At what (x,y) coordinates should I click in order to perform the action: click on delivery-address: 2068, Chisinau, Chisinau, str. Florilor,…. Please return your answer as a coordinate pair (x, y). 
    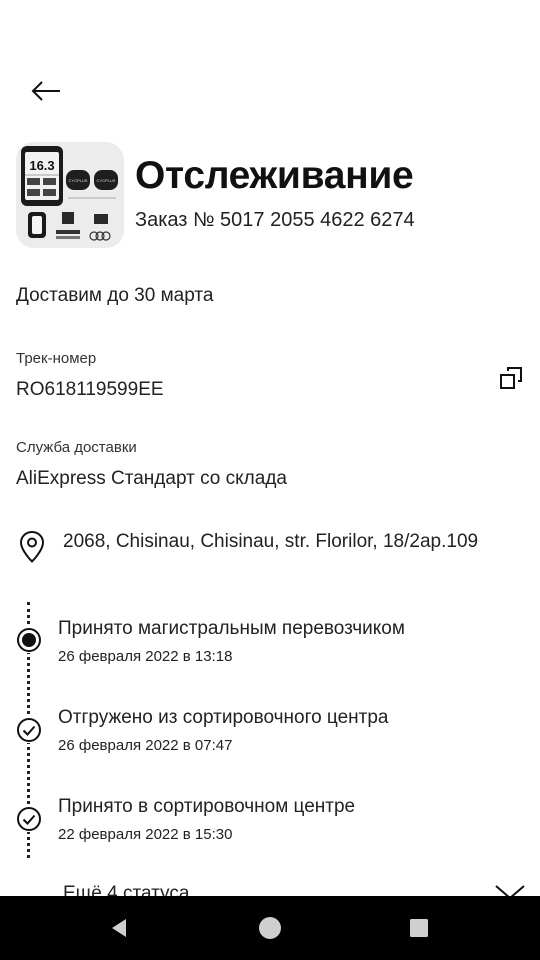
    Looking at the image, I should click on (271, 541).